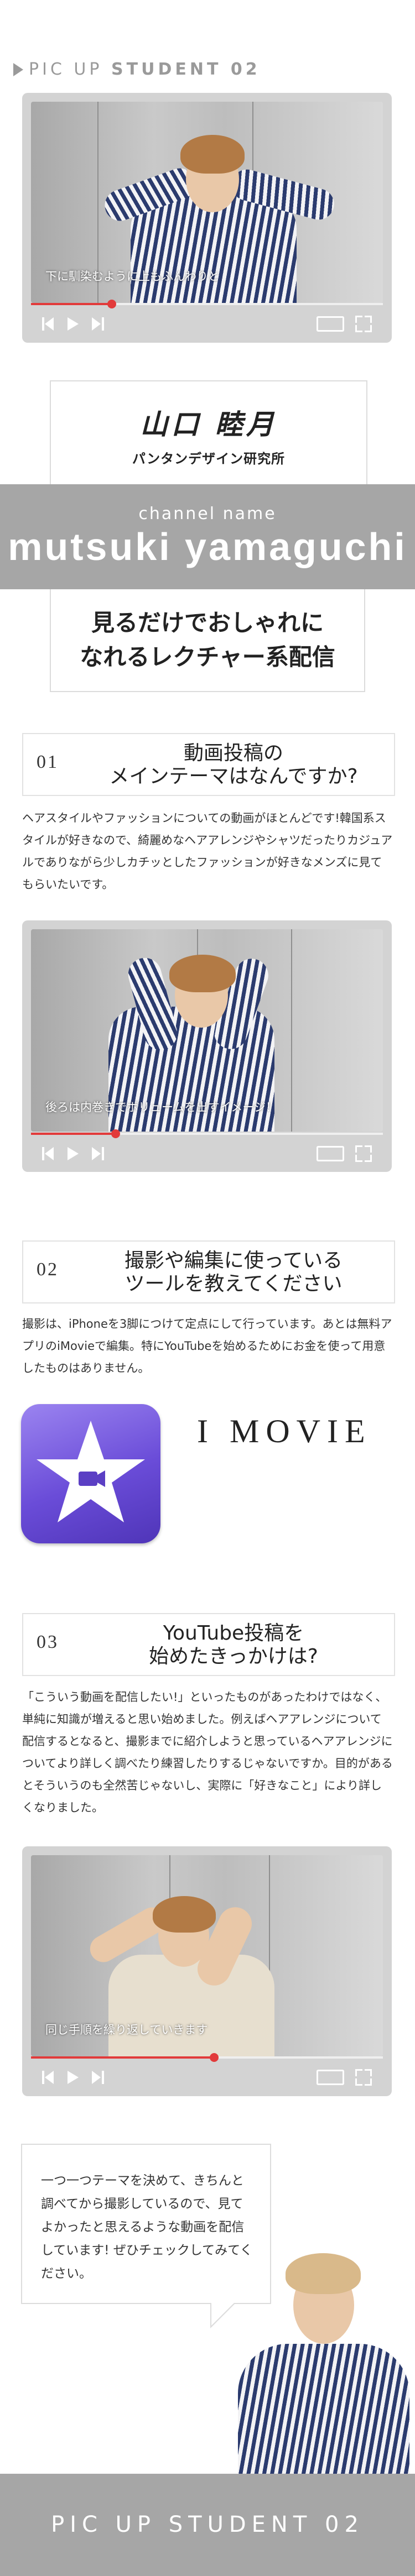 The height and width of the screenshot is (2576, 415). What do you see at coordinates (48, 762) in the screenshot?
I see `question-number: 01` at bounding box center [48, 762].